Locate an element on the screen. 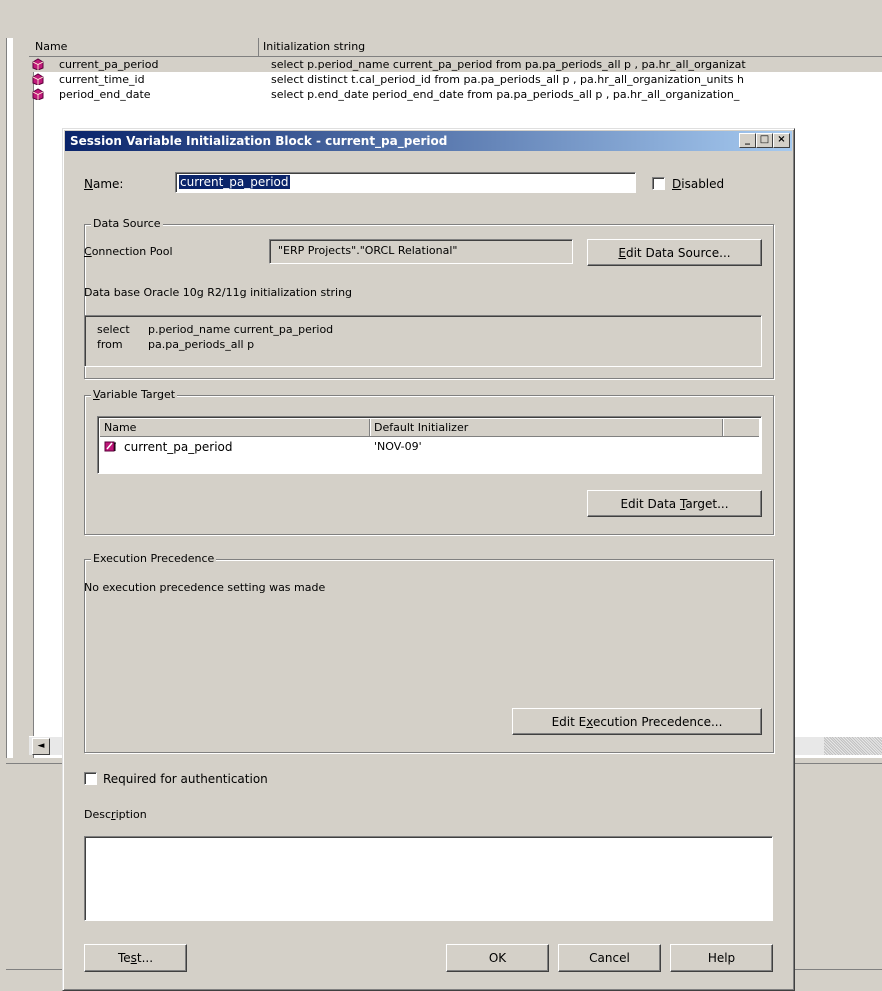  disabled-label: Disabled is located at coordinates (698, 184).